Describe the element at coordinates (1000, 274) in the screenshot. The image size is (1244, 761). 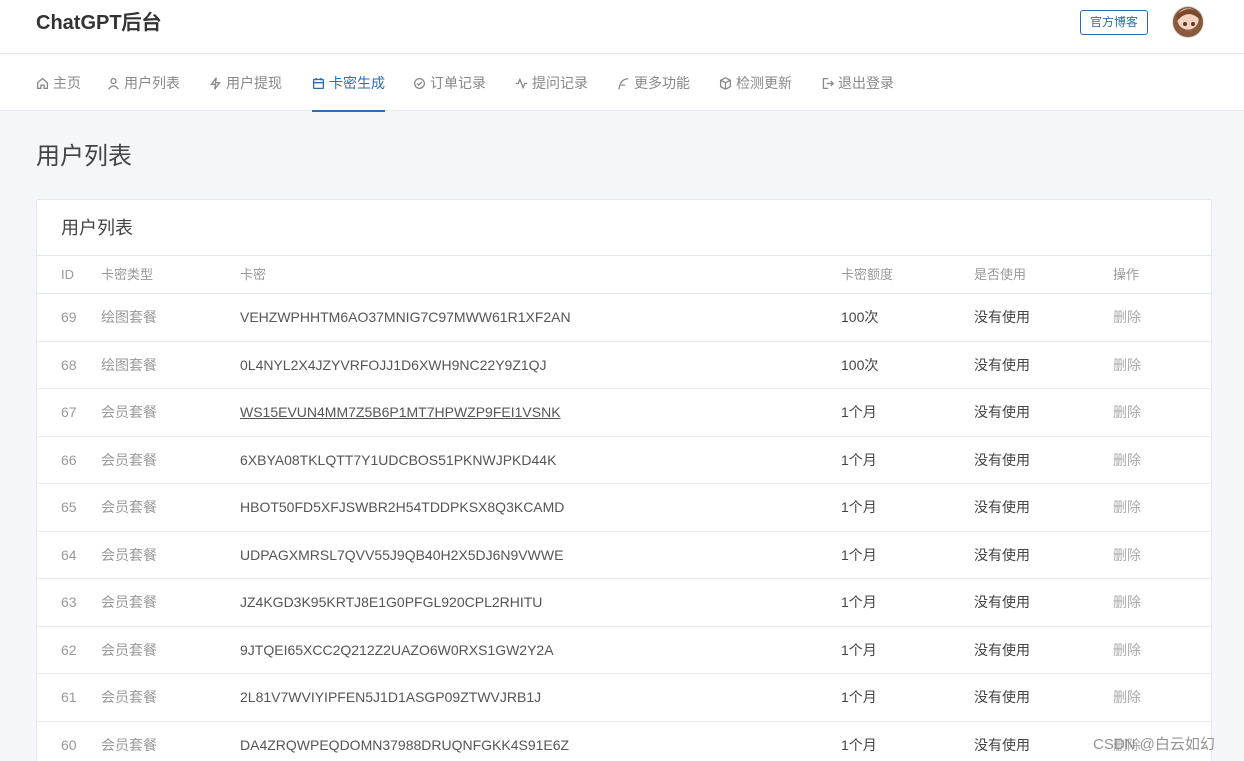
I see `column-header-used: 是否使用` at that location.